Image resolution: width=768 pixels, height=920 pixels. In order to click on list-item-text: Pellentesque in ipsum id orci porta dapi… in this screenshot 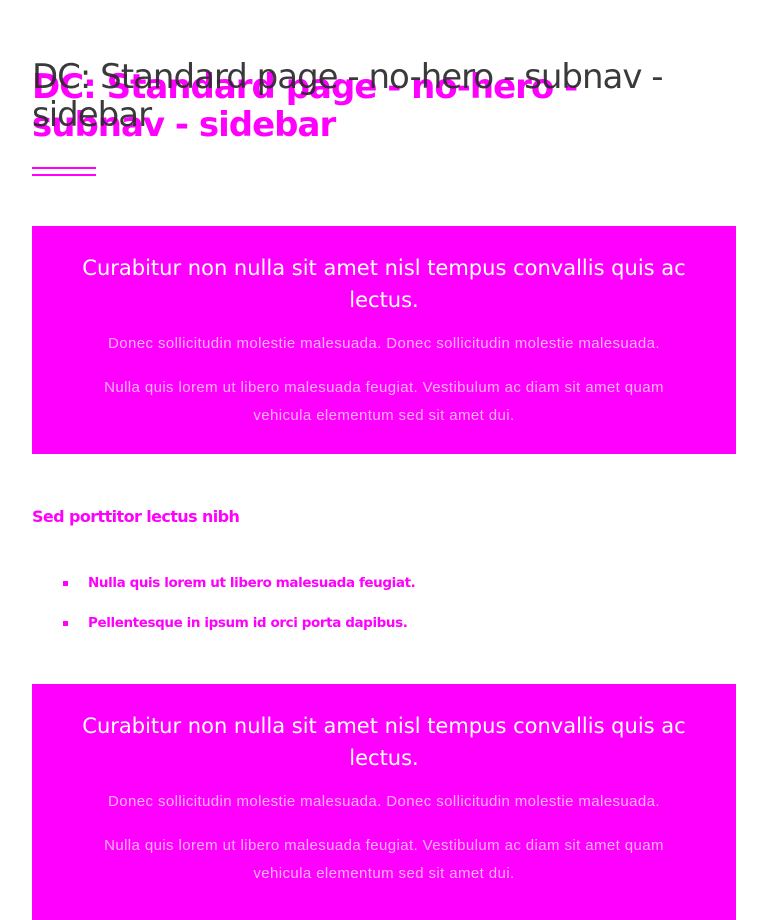, I will do `click(248, 623)`.